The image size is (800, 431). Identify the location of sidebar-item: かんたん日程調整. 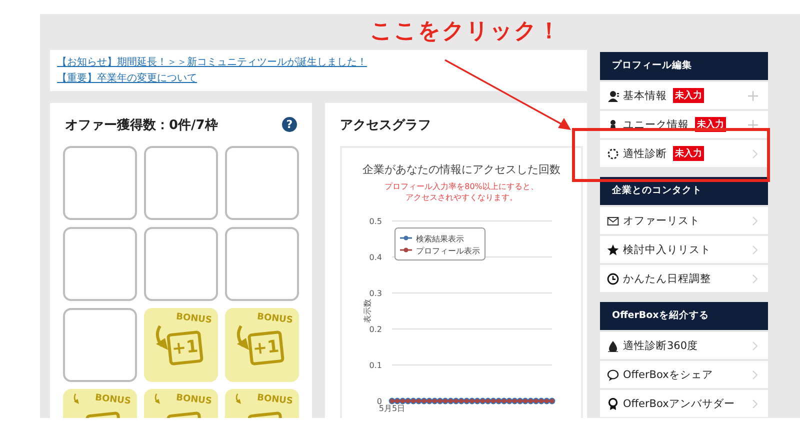
(684, 278).